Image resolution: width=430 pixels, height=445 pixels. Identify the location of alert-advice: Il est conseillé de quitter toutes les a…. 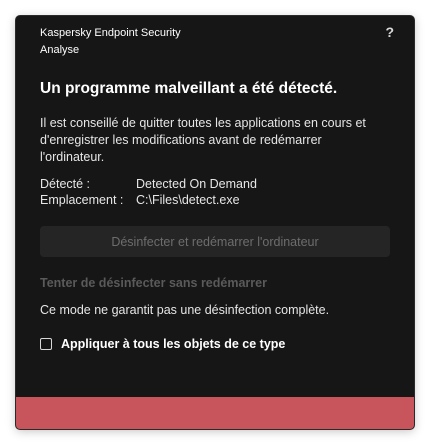
(203, 140).